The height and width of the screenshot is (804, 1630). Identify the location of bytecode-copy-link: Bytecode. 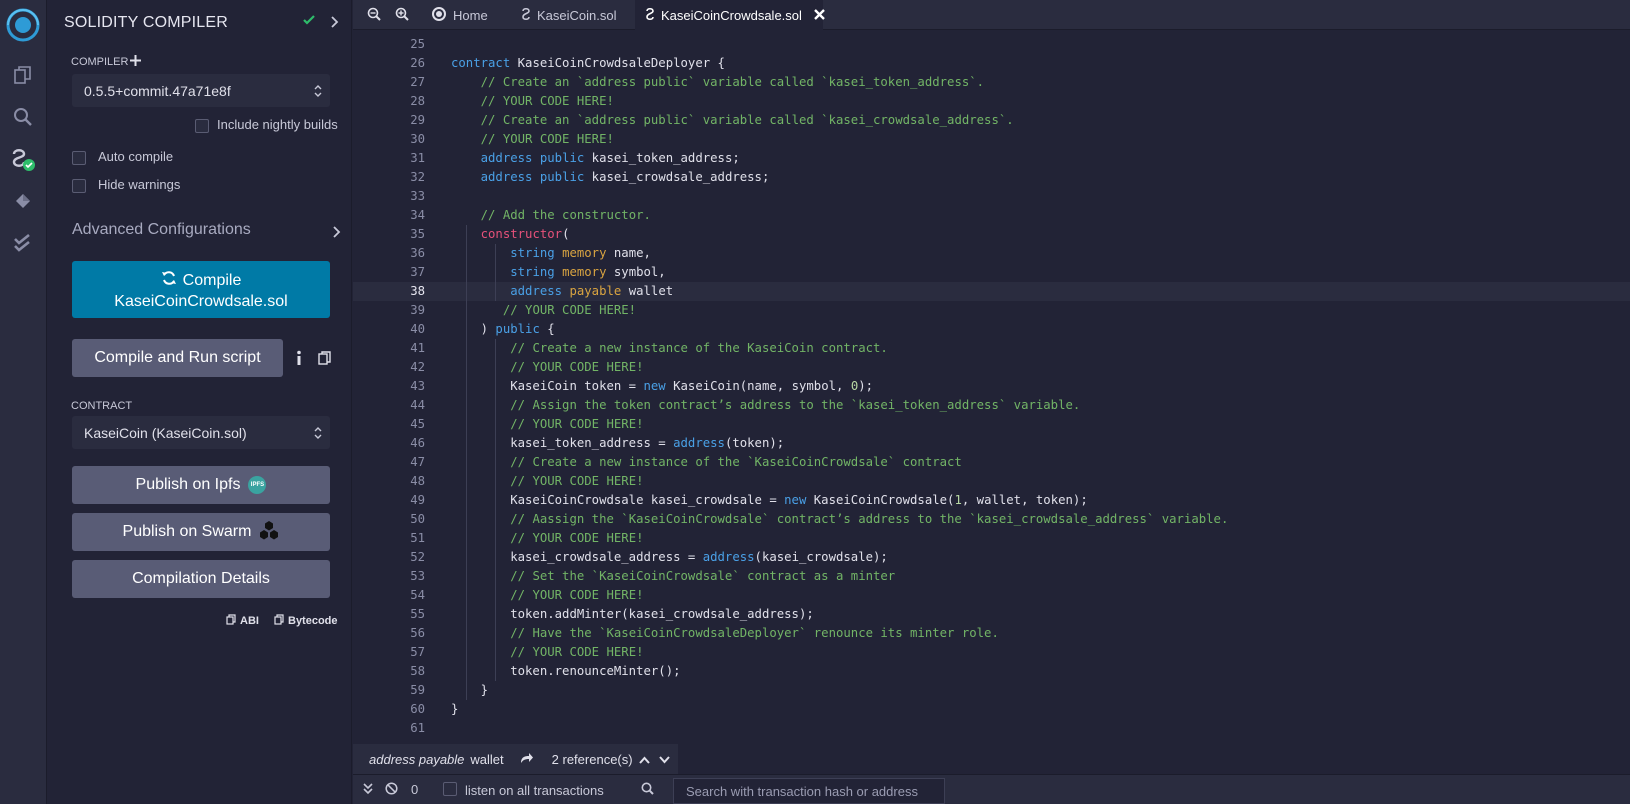
(306, 621).